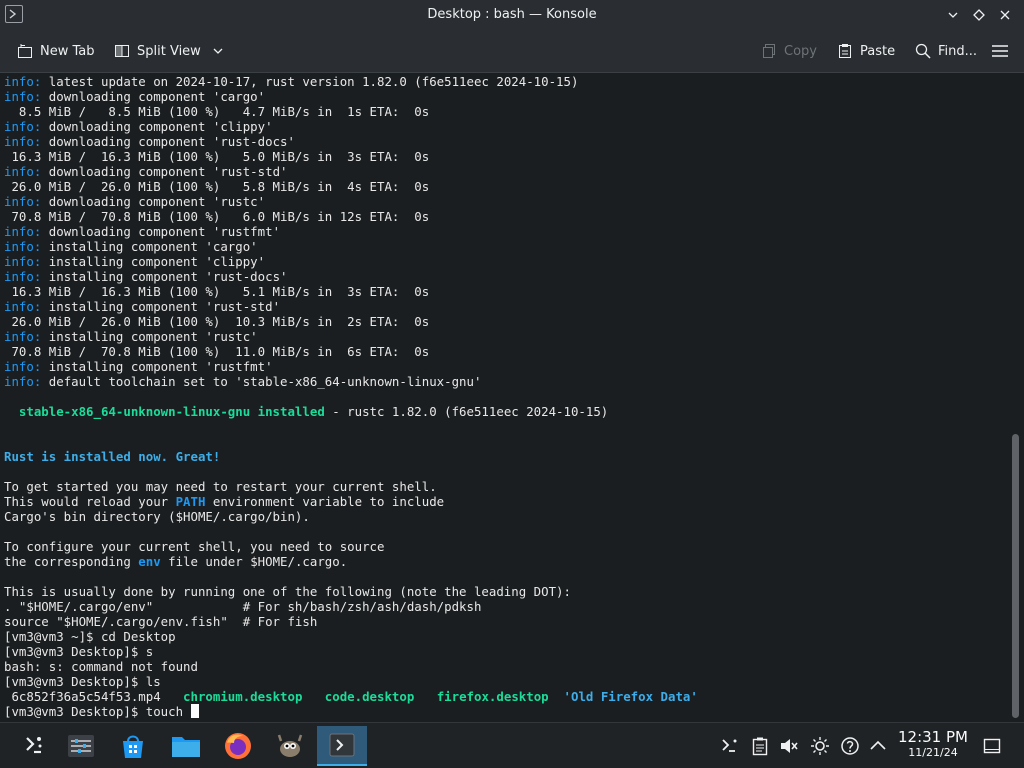 Image resolution: width=1024 pixels, height=768 pixels. I want to click on taskbar-system-settings, so click(81, 746).